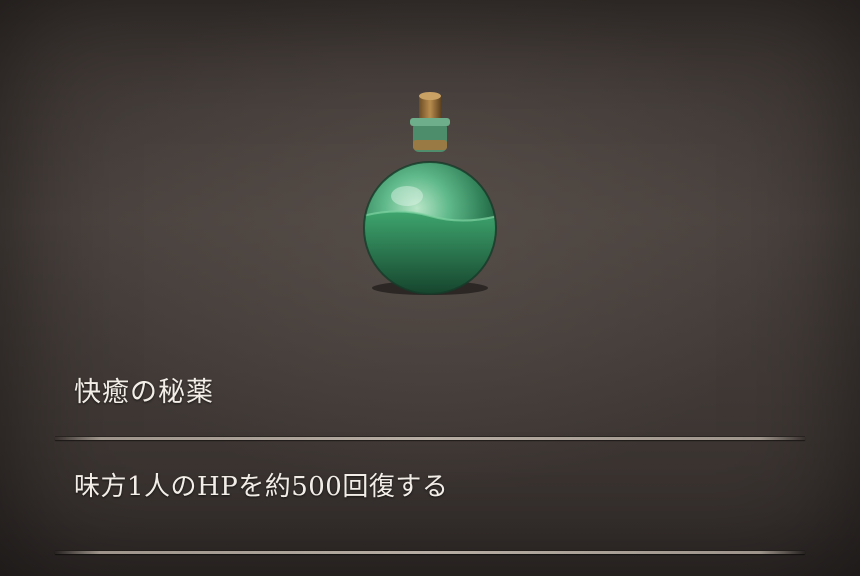  Describe the element at coordinates (430, 193) in the screenshot. I see `green-potion-flask-icon` at that location.